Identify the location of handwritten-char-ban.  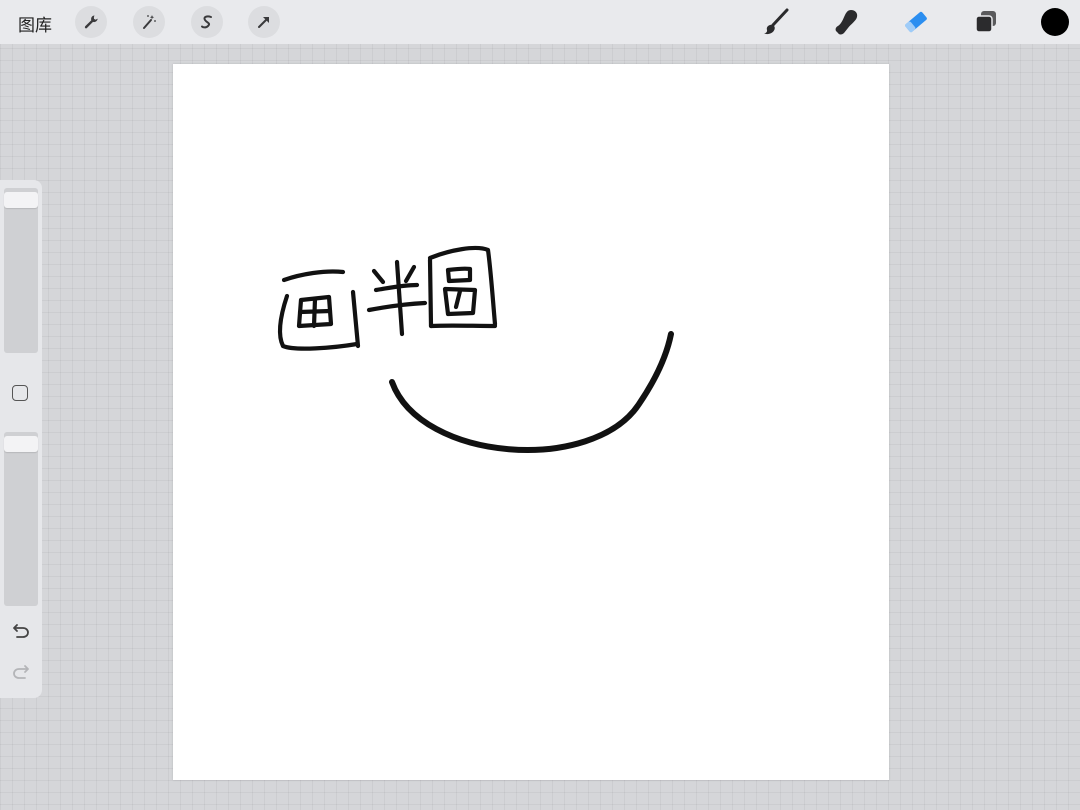
(397, 298).